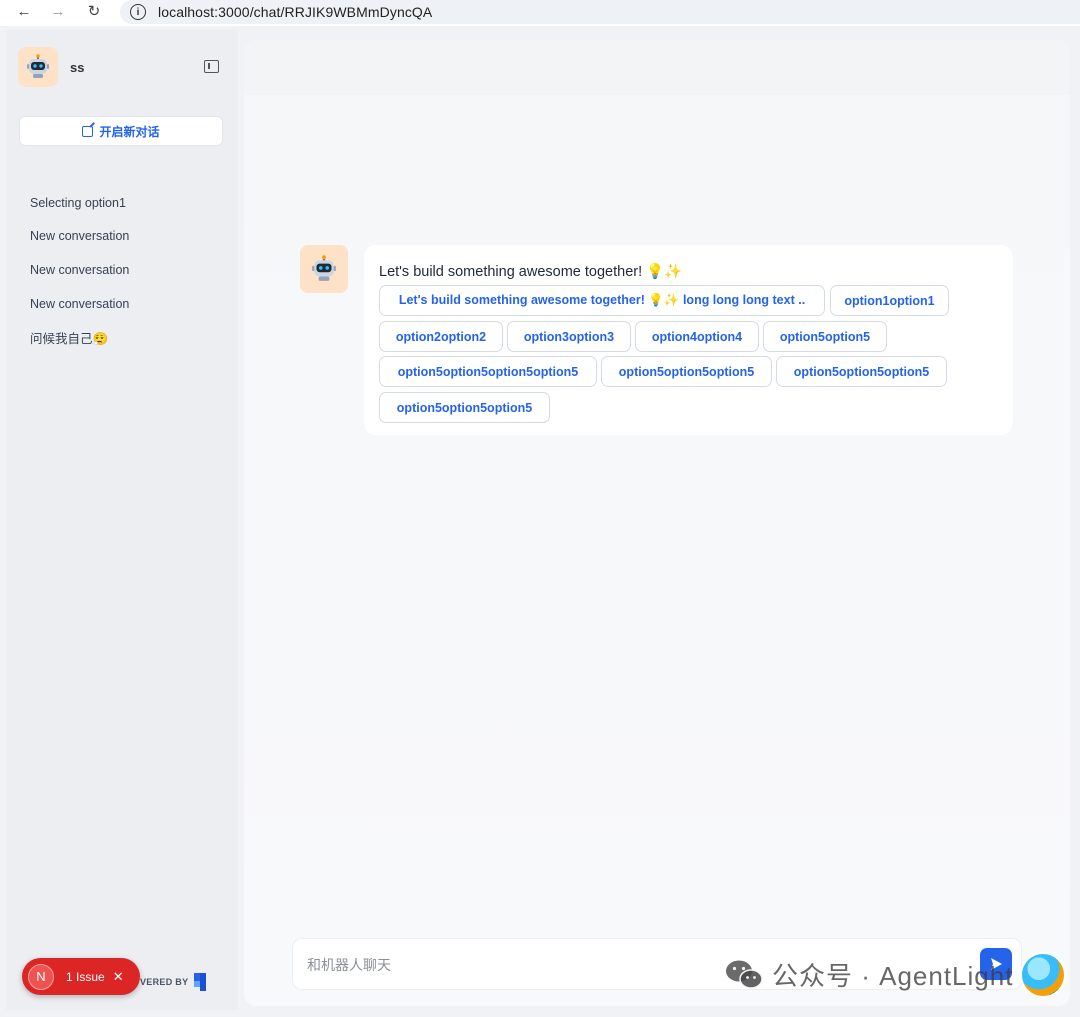 This screenshot has height=1017, width=1080. What do you see at coordinates (825, 336) in the screenshot?
I see `option-button: option5option5` at bounding box center [825, 336].